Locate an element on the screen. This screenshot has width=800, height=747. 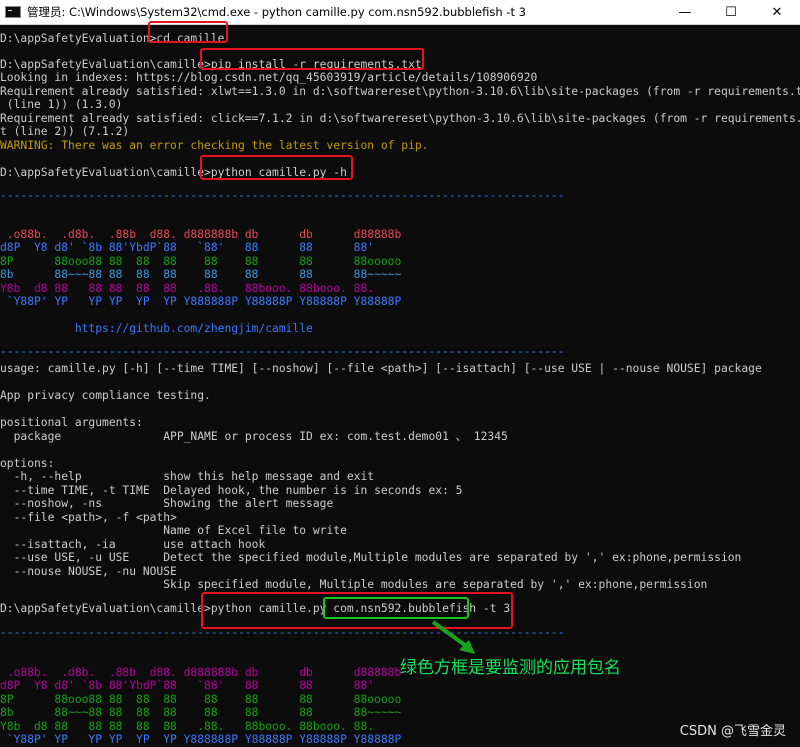
banner-row-3: 8P 88ooo88 88 88 88 88 88 88 88ooooo is located at coordinates (201, 261).